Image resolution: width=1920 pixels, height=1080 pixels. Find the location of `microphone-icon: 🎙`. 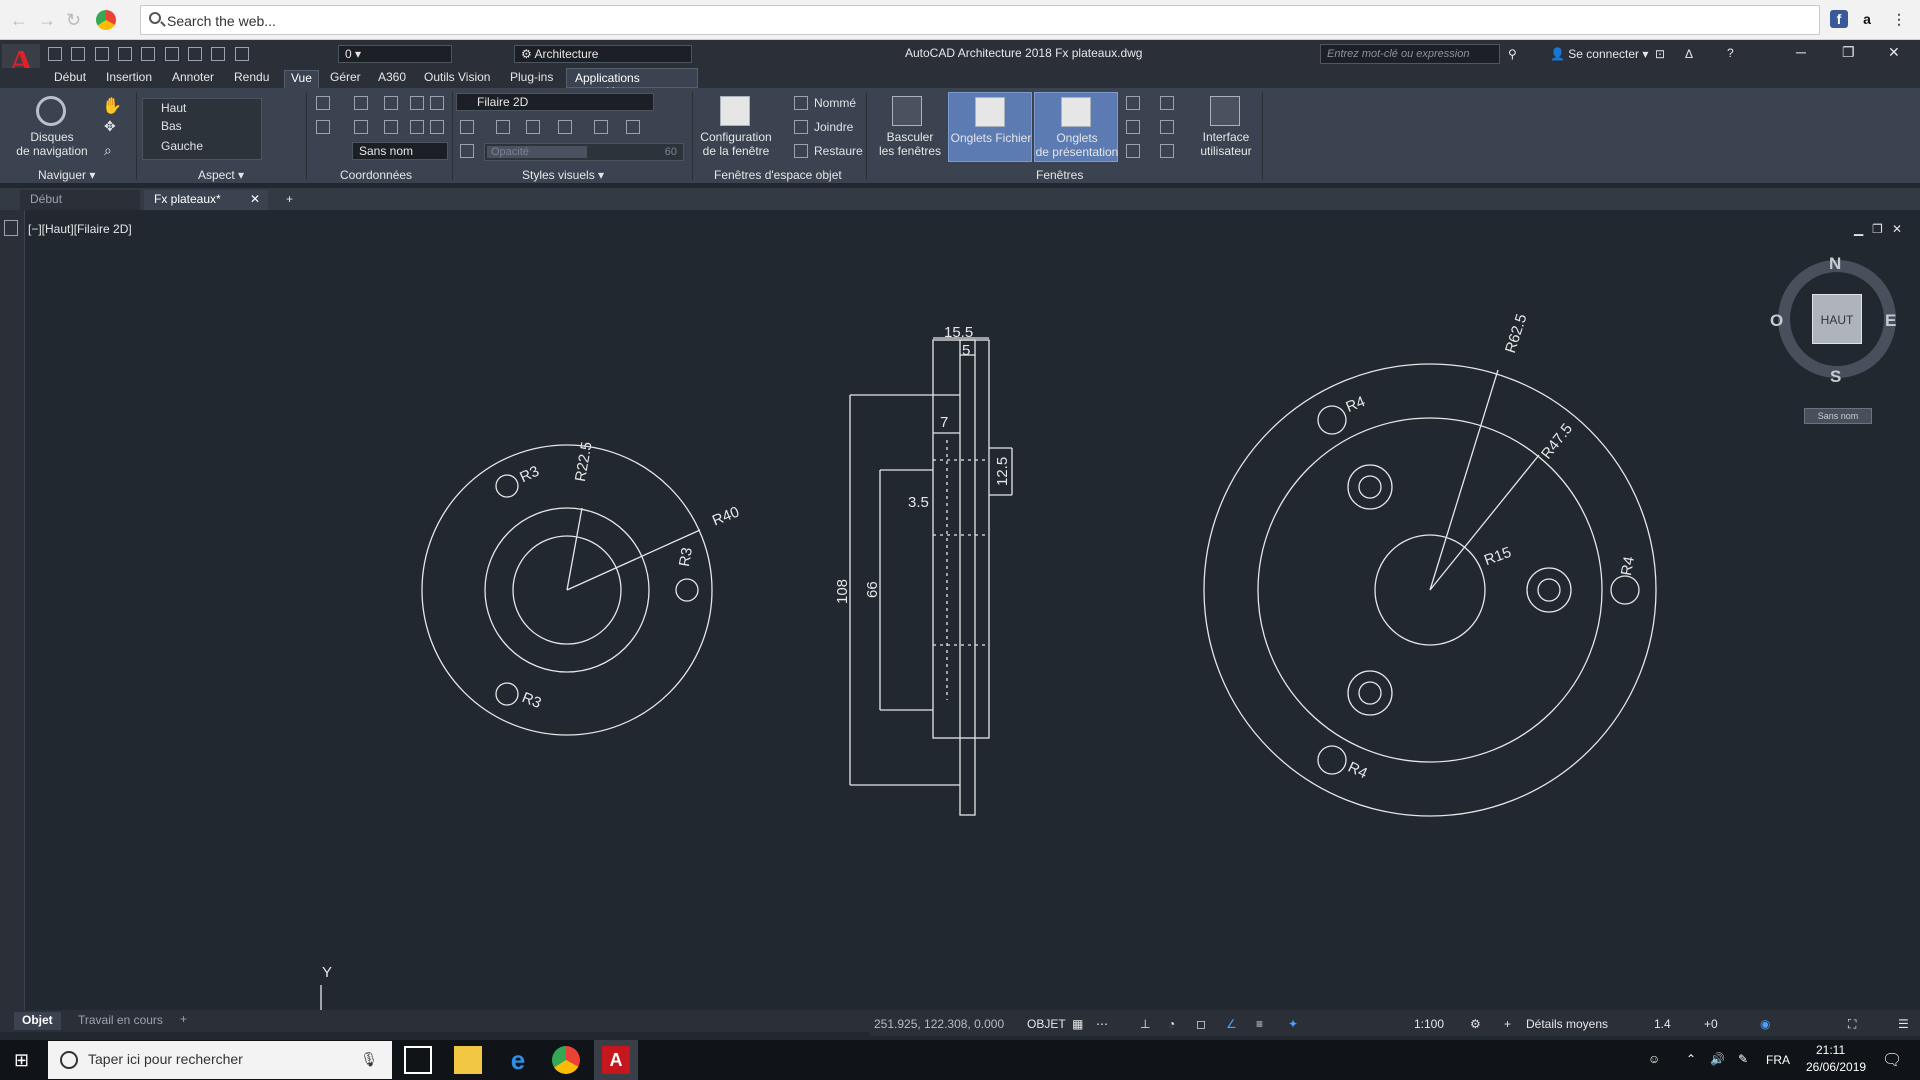

microphone-icon: 🎙 is located at coordinates (369, 1059).